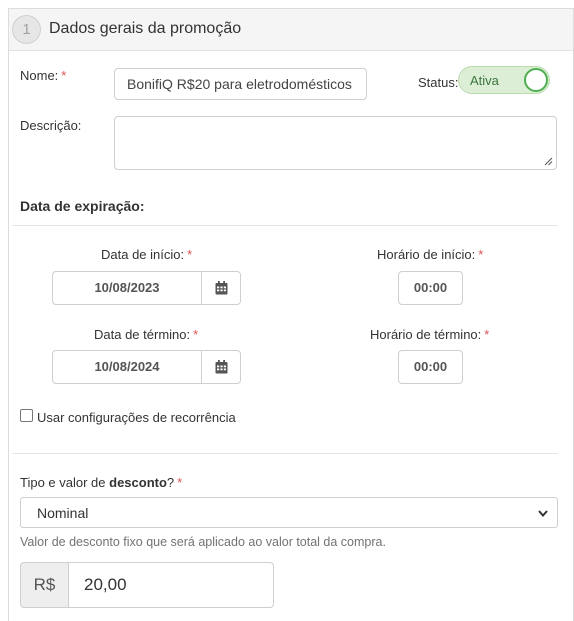  Describe the element at coordinates (536, 80) in the screenshot. I see `toggle-knob` at that location.